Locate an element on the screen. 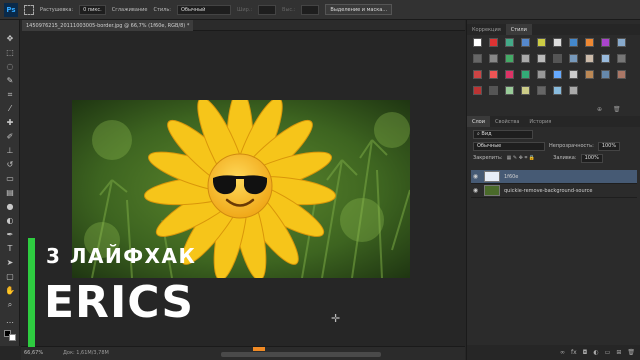 This screenshot has width=640, height=360. blur-icon: ● is located at coordinates (10, 207).